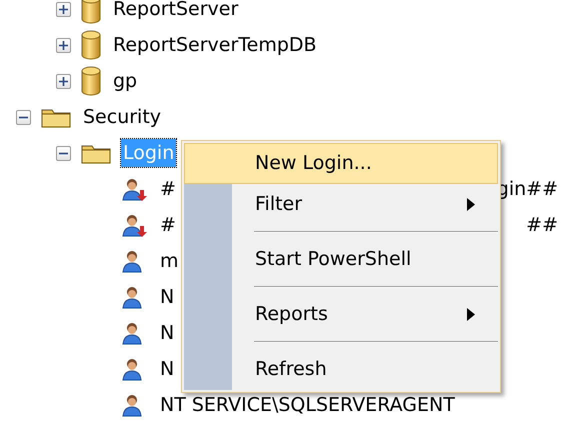 The width and height of the screenshot is (564, 426). Describe the element at coordinates (125, 81) in the screenshot. I see `tree-item: gp` at that location.